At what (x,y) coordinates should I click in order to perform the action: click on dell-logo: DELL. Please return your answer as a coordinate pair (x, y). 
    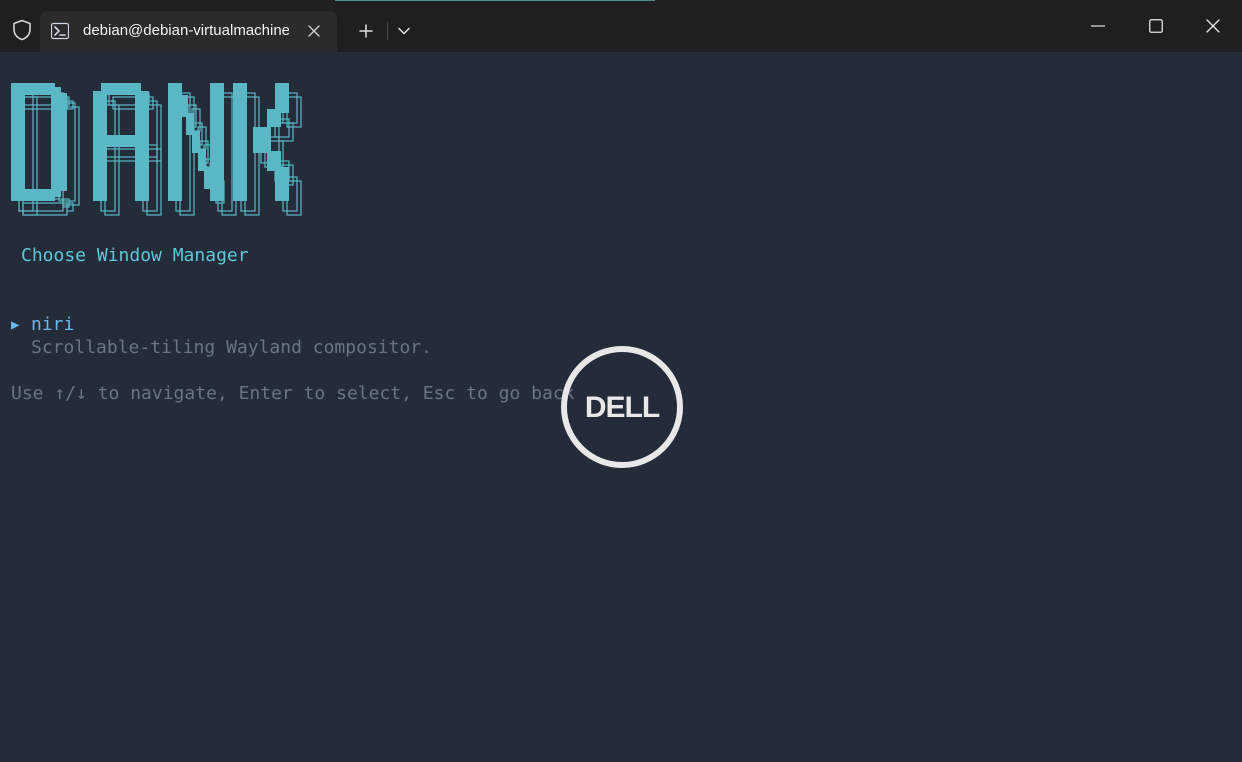
    Looking at the image, I should click on (622, 407).